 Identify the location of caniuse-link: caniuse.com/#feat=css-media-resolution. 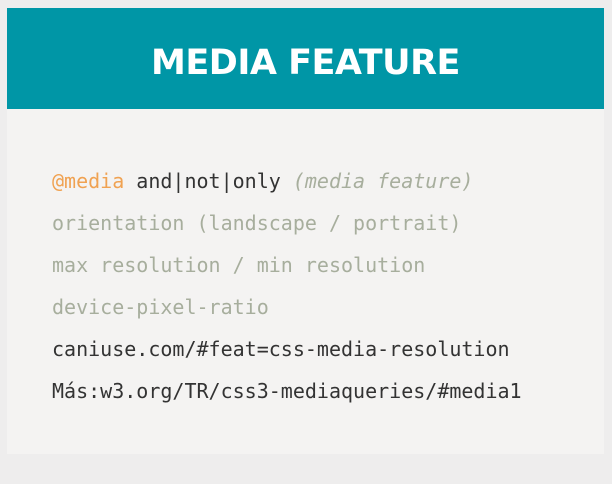
(281, 349).